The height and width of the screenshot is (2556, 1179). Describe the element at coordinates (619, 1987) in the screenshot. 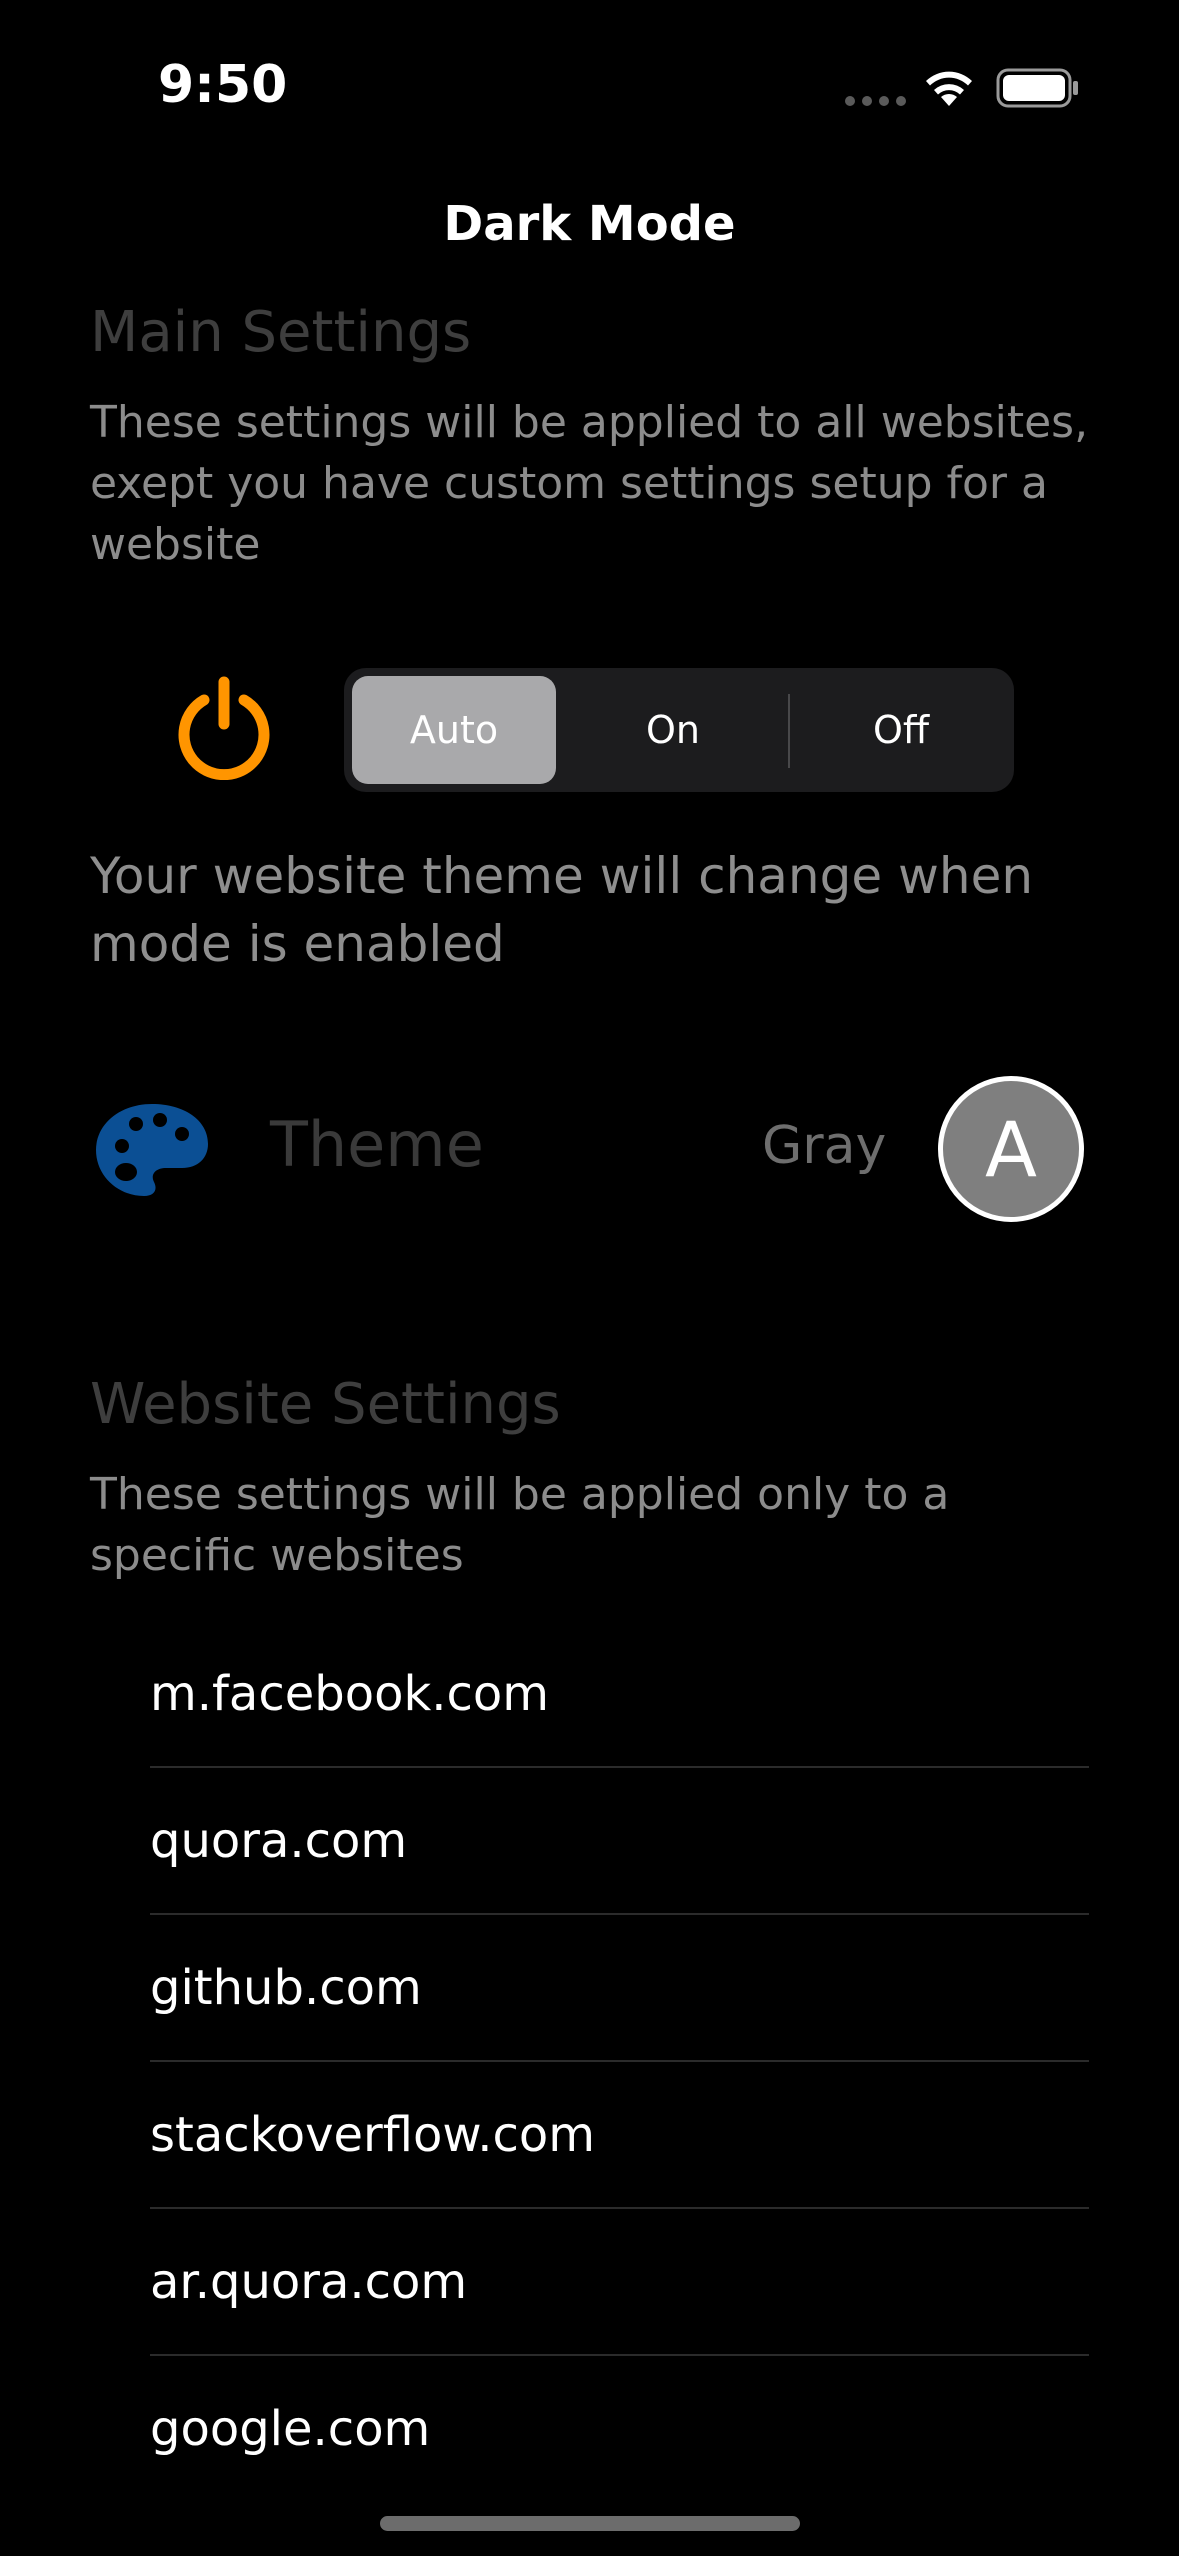

I see `website-row-github: github.com` at that location.